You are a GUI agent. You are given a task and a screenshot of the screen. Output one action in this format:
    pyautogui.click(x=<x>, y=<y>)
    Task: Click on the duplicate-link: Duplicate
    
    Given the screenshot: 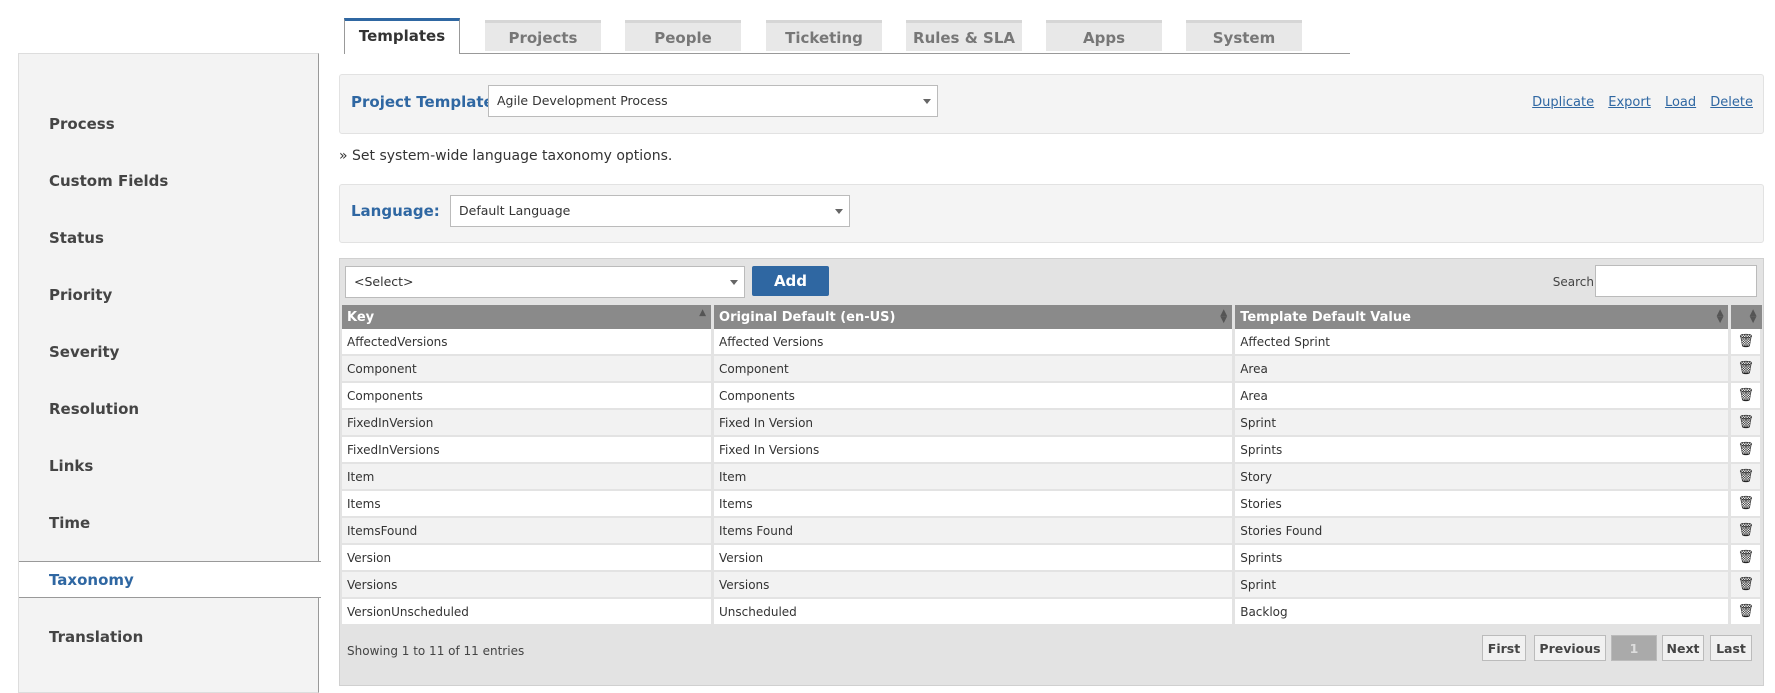 What is the action you would take?
    pyautogui.click(x=1563, y=102)
    